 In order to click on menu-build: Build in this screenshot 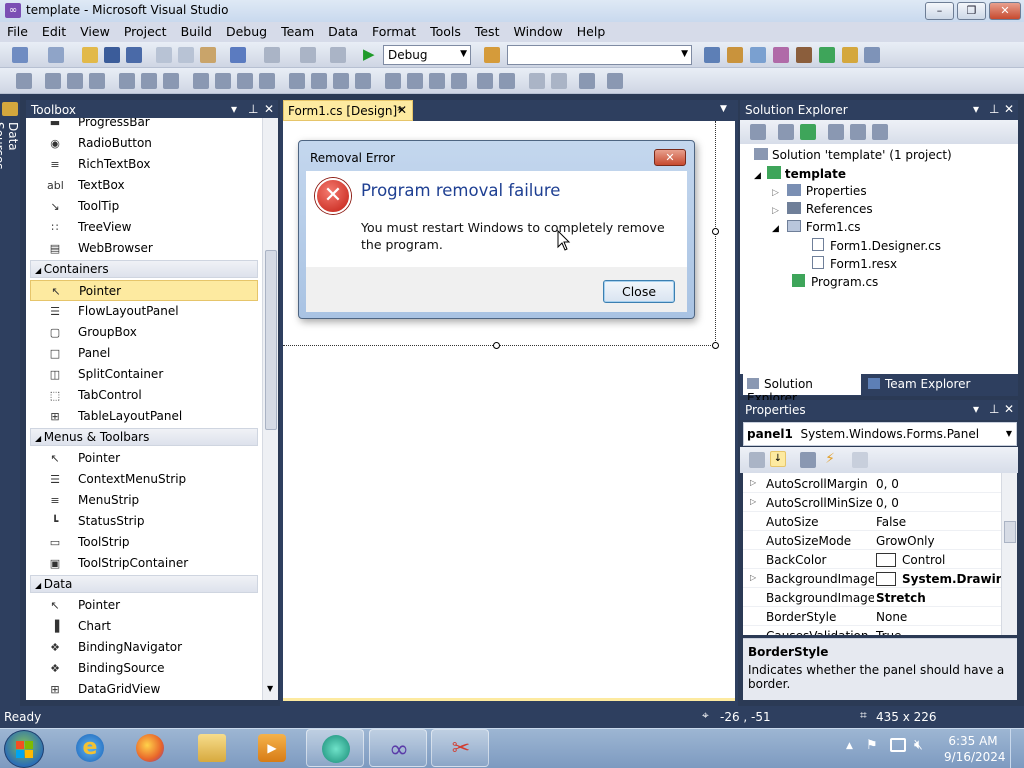, I will do `click(196, 30)`.